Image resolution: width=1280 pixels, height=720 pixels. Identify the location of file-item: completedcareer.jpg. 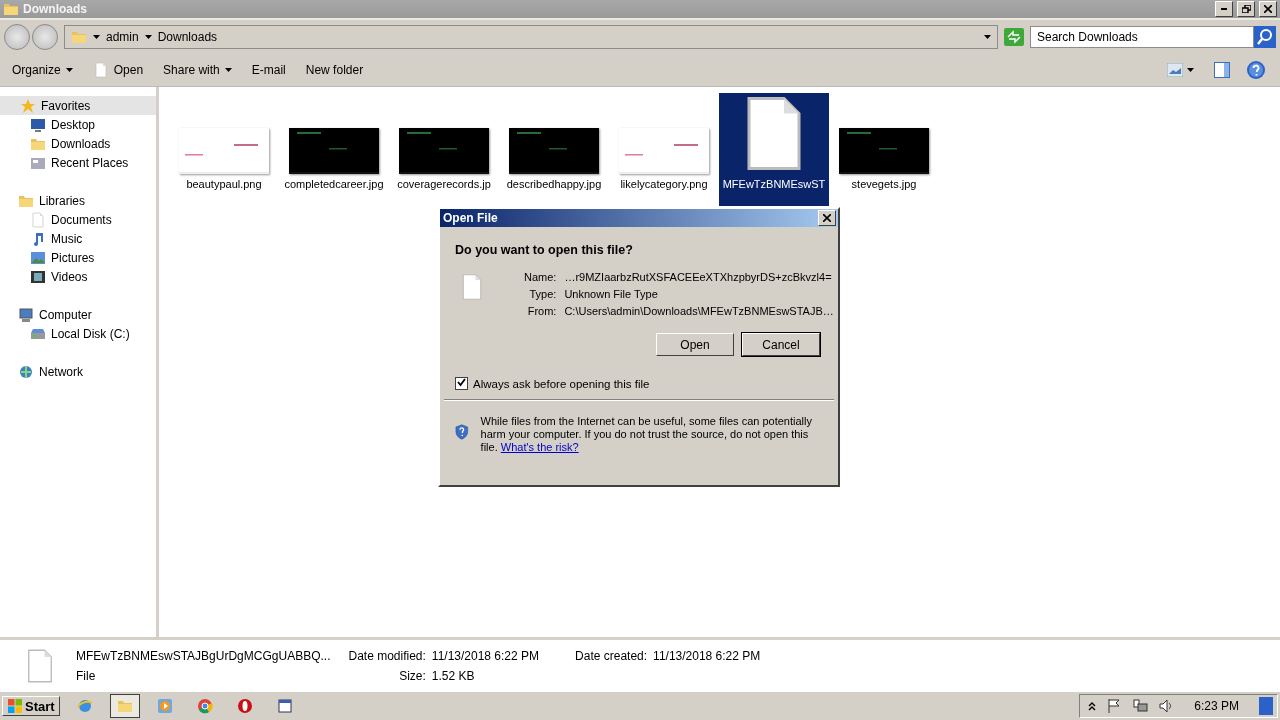
(334, 149).